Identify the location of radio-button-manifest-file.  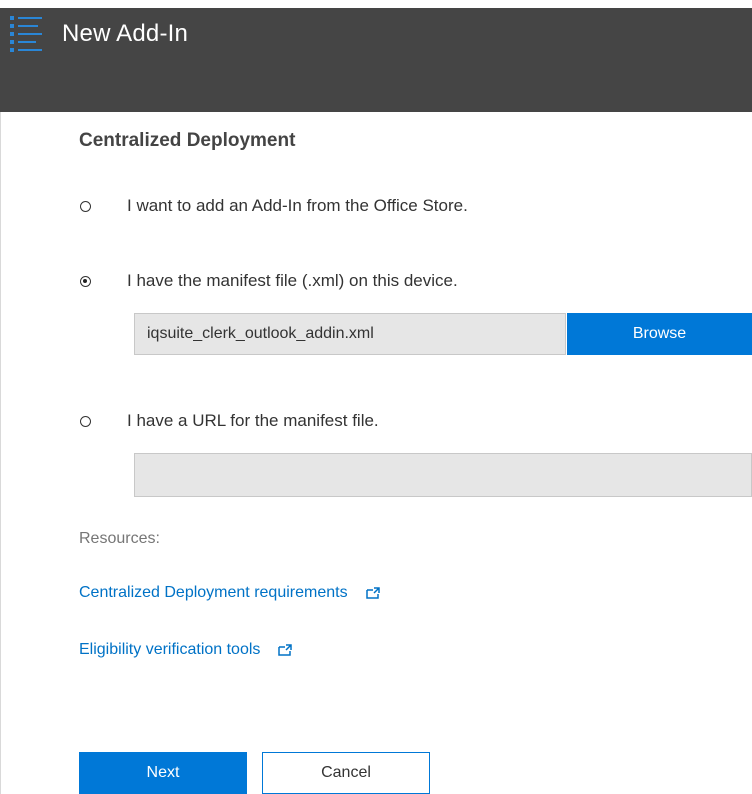
(85, 281).